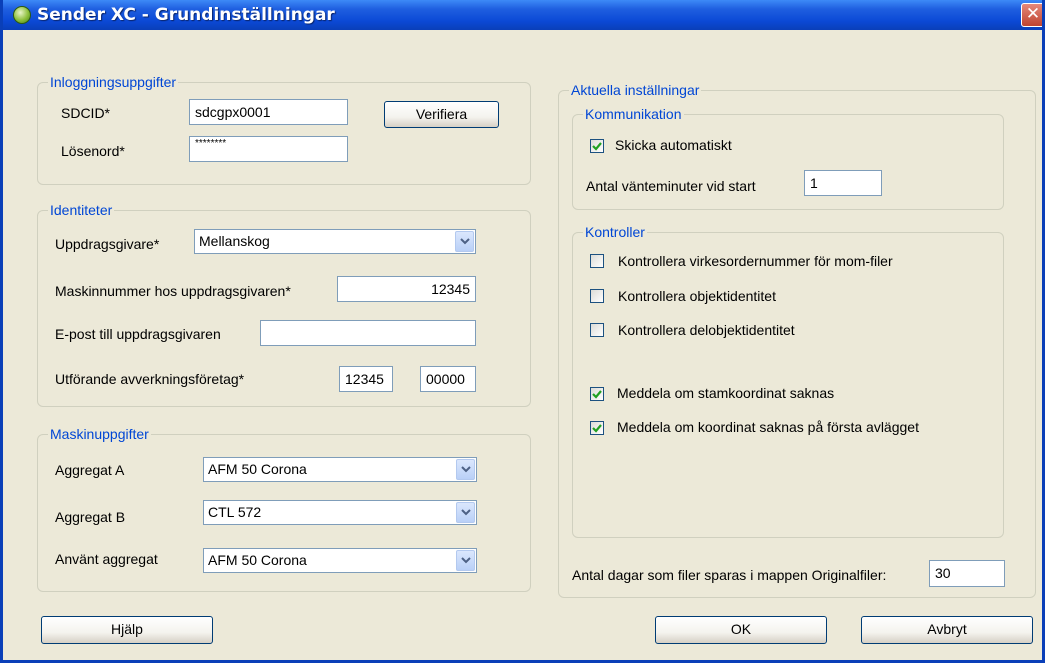 The image size is (1045, 663). What do you see at coordinates (173, 291) in the screenshot?
I see `machine-no-label: Maskinnummer hos uppdragsgivaren*` at bounding box center [173, 291].